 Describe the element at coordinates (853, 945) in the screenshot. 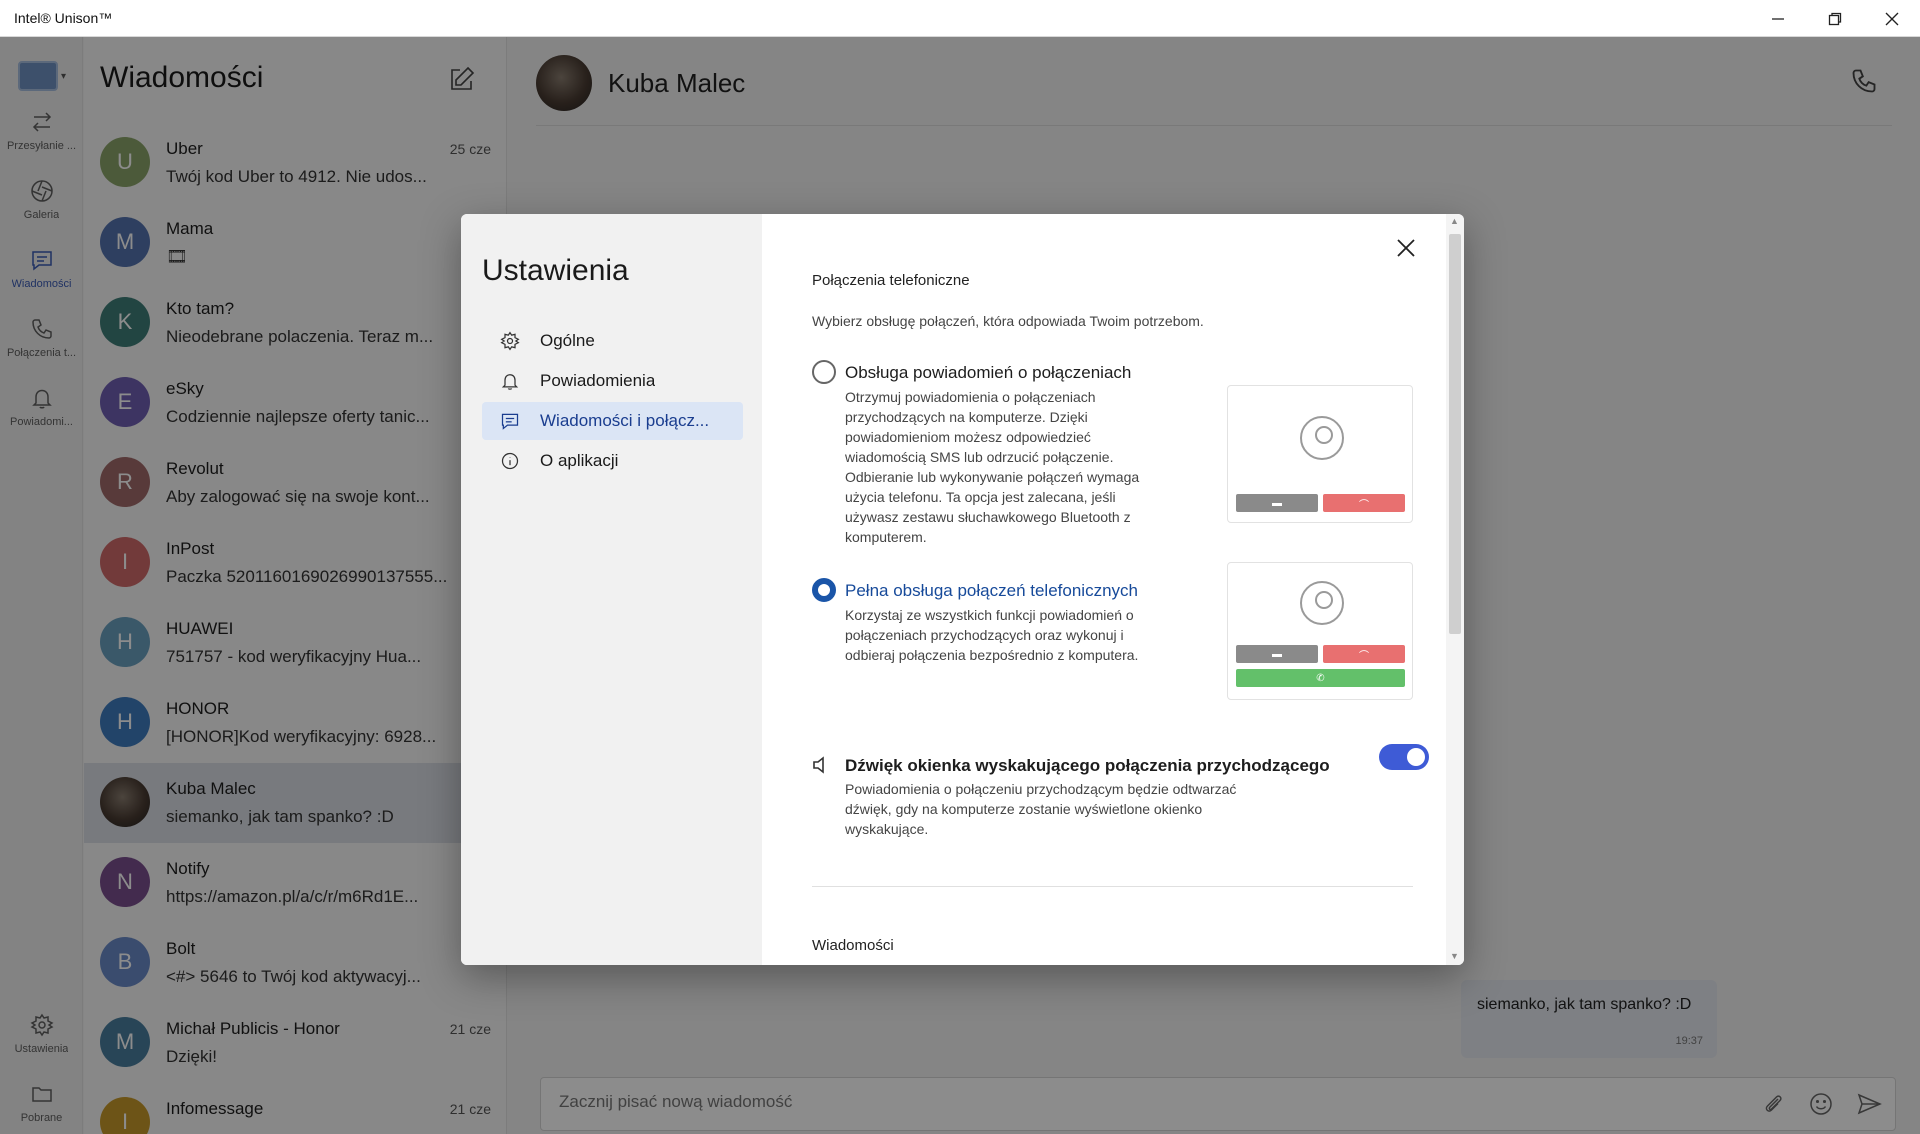

I see `messages-section-title: Wiadomości` at that location.